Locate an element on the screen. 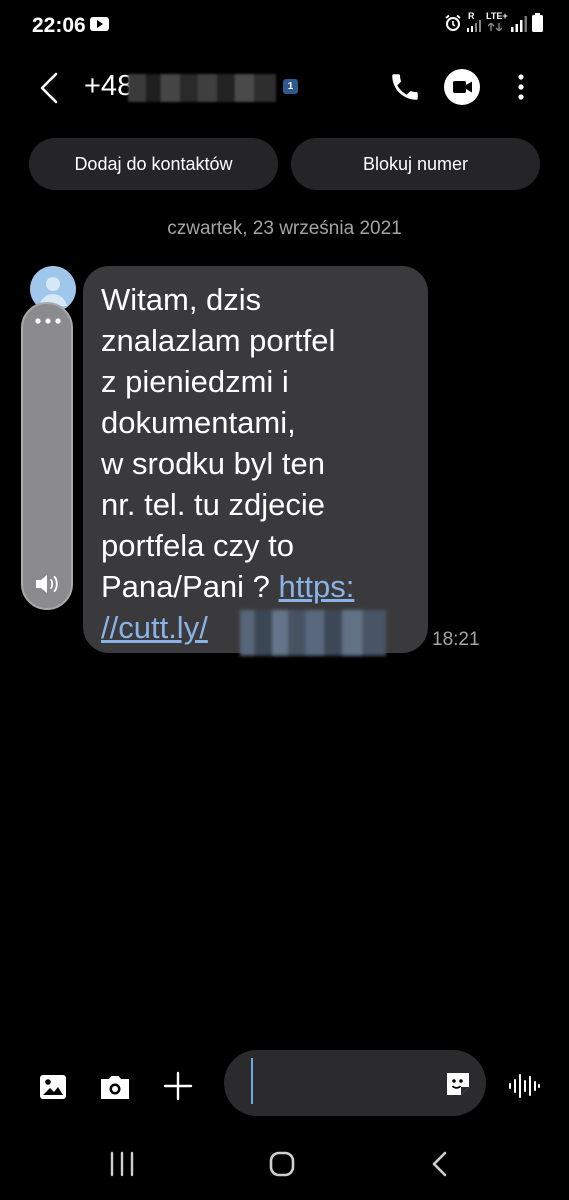  redacted-link-part is located at coordinates (313, 633).